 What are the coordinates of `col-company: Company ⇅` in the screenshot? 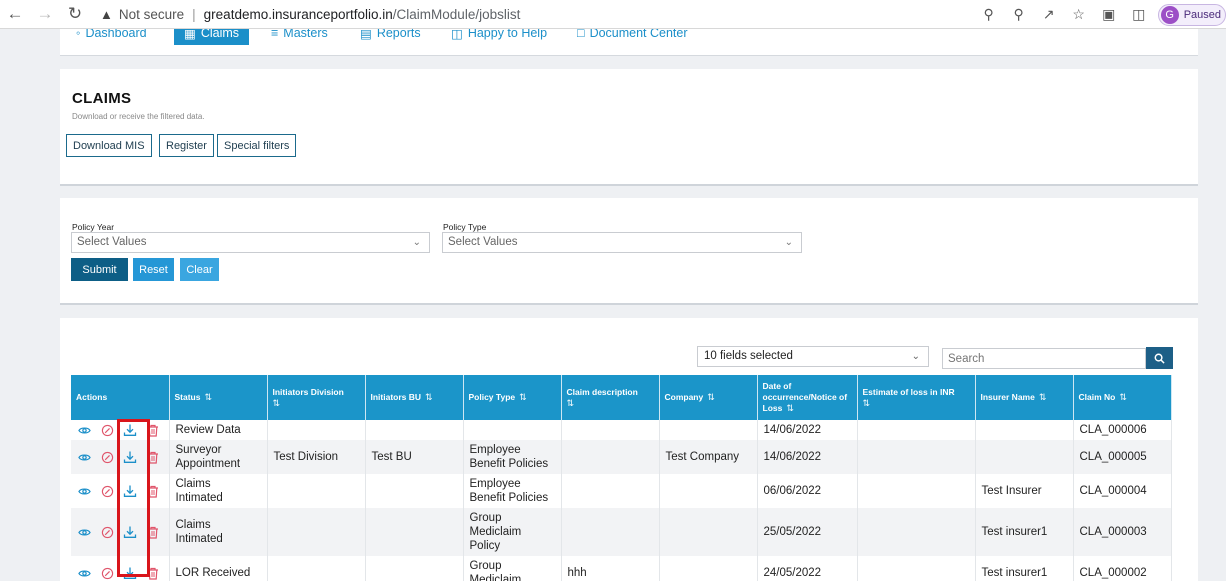 It's located at (708, 397).